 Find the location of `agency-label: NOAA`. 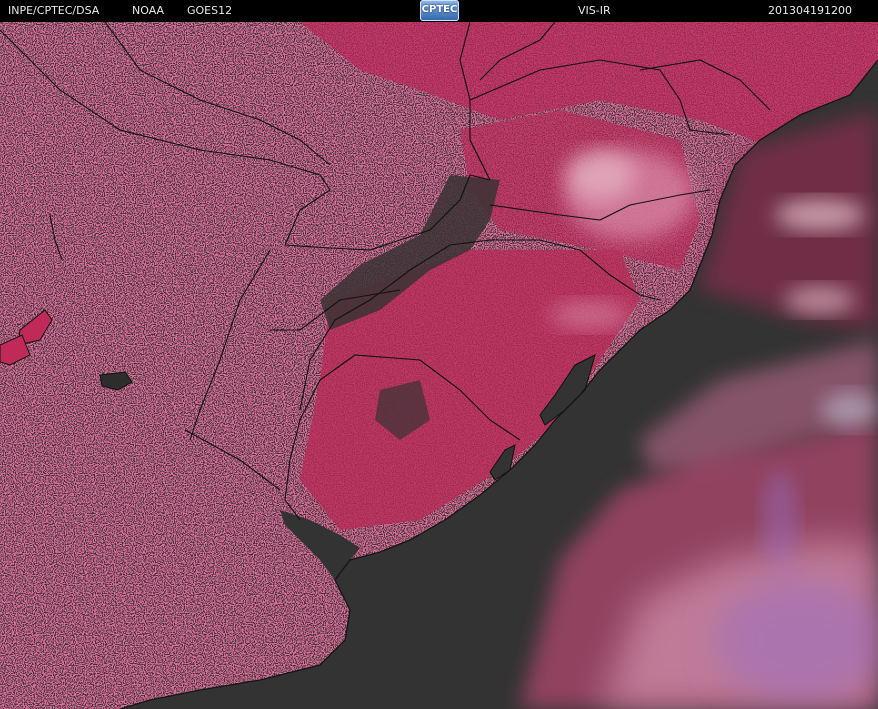

agency-label: NOAA is located at coordinates (148, 10).